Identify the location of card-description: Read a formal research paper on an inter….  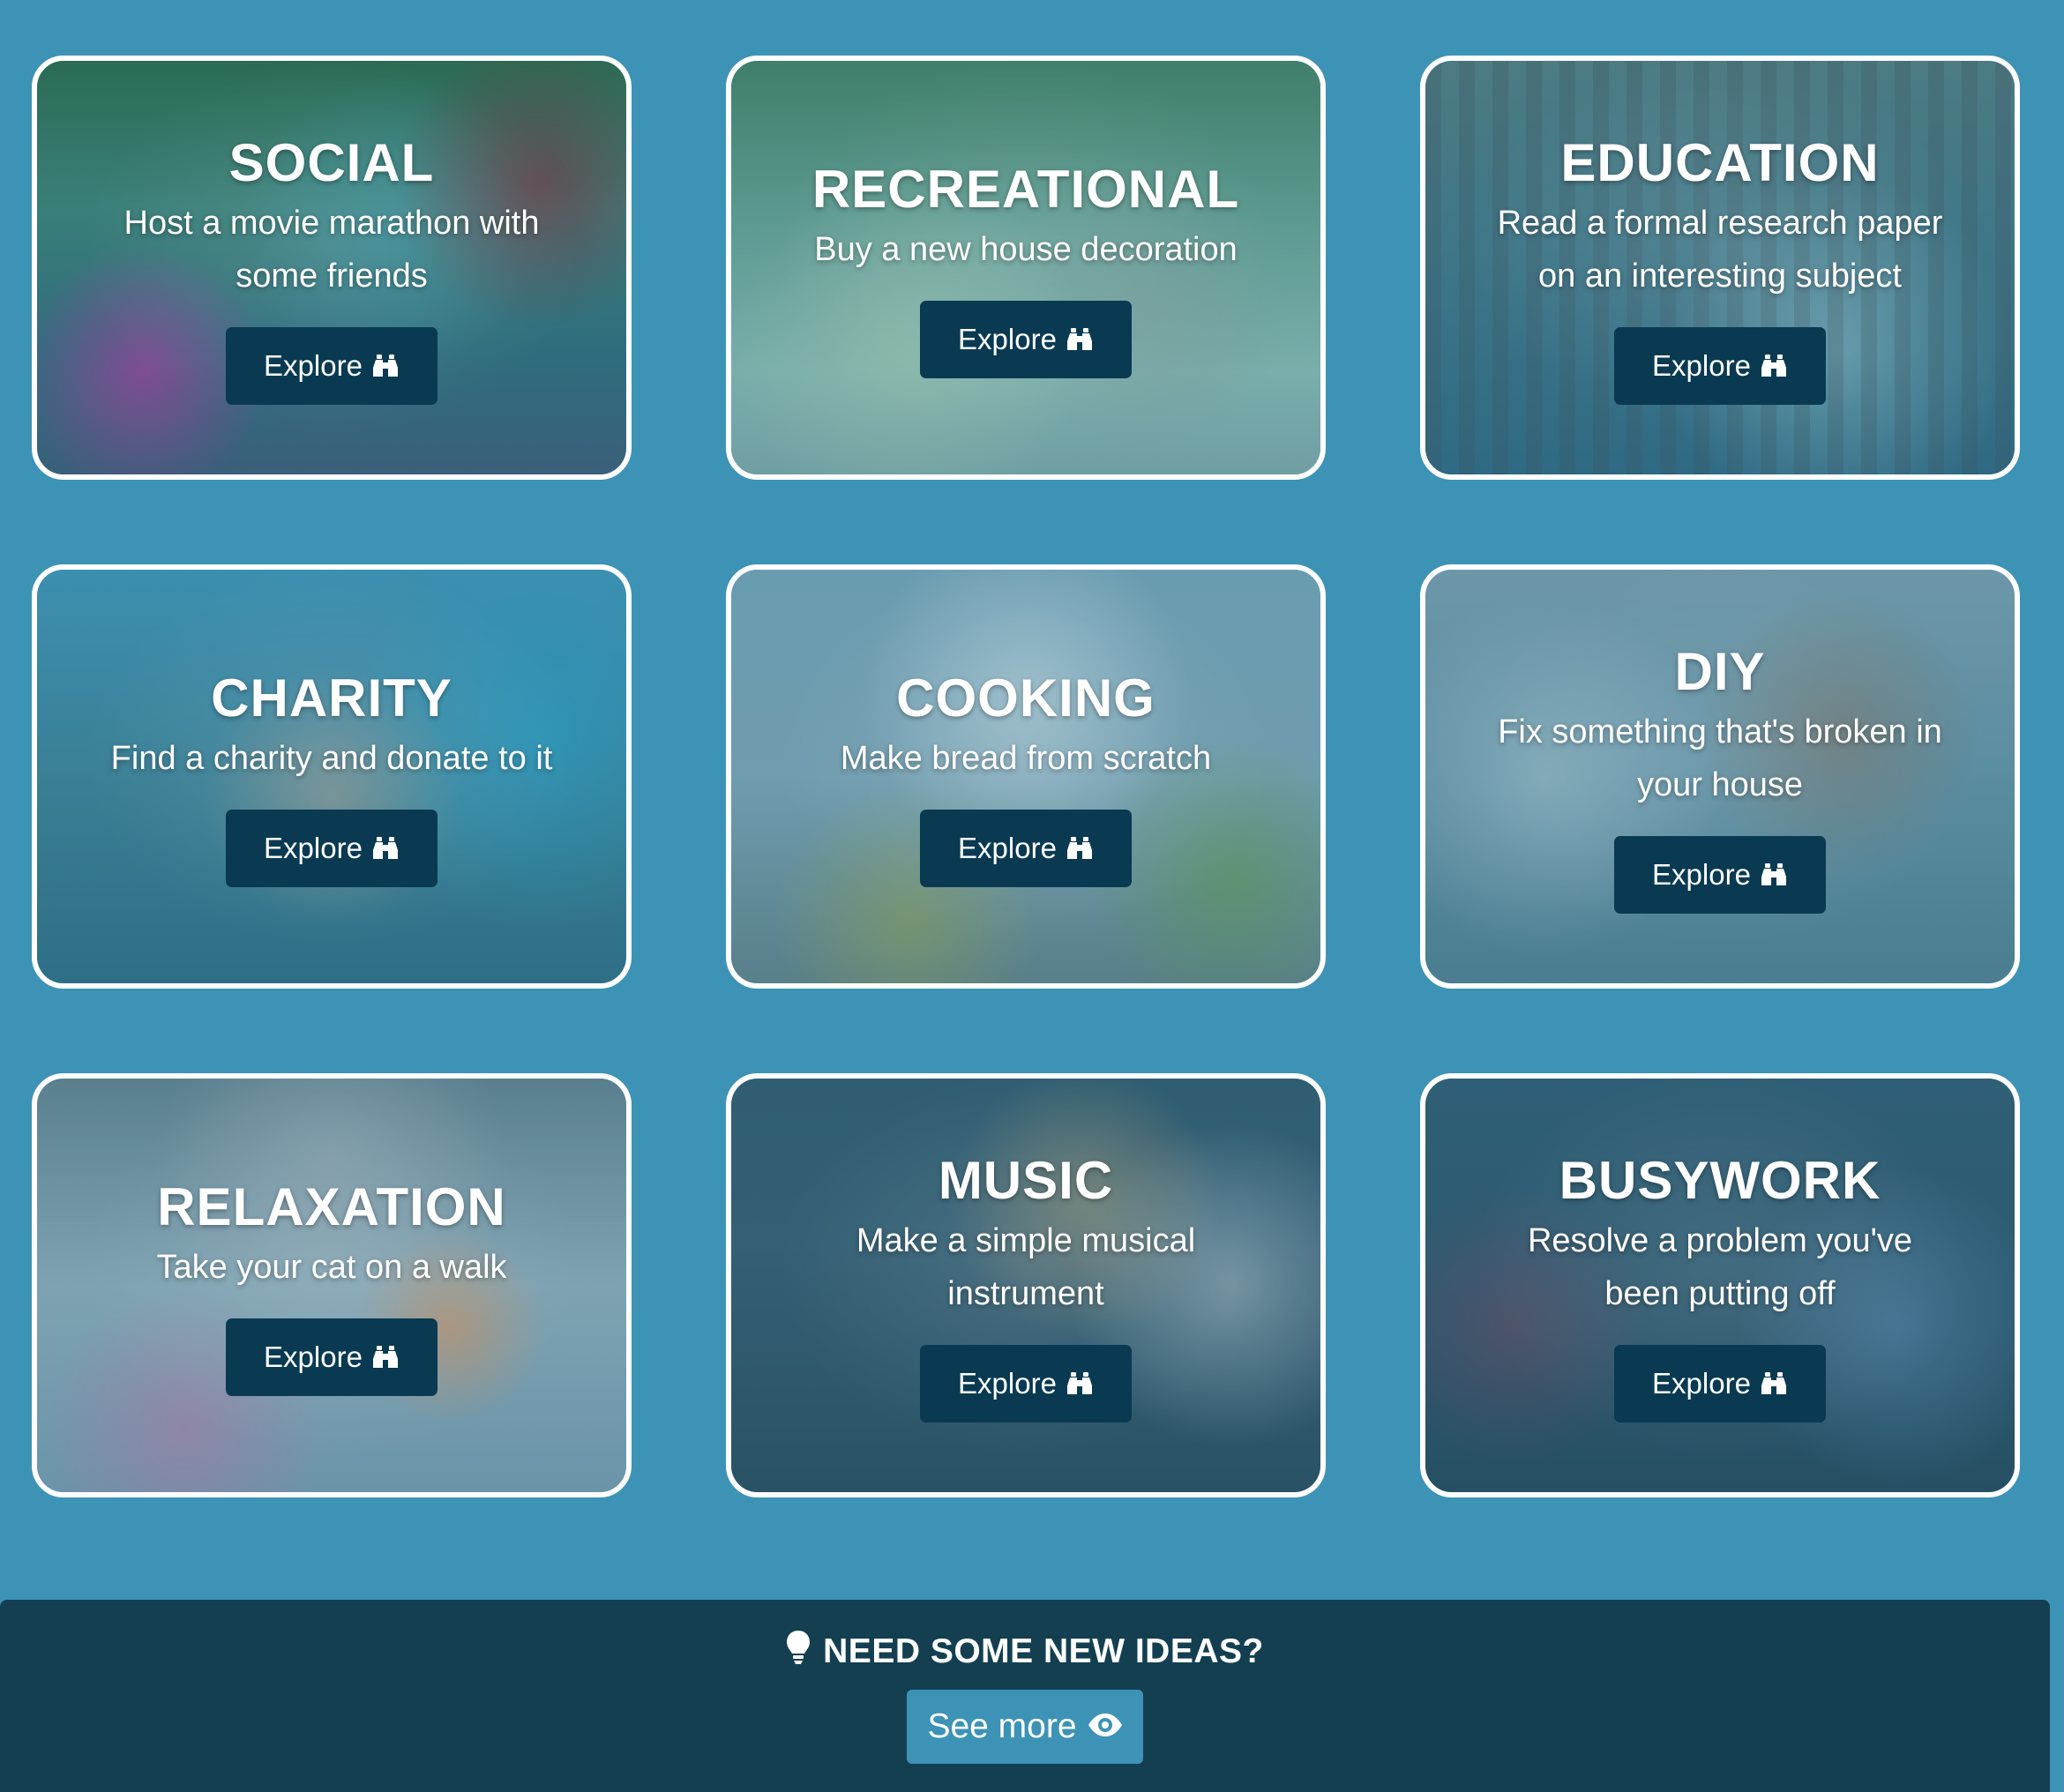
(1720, 249).